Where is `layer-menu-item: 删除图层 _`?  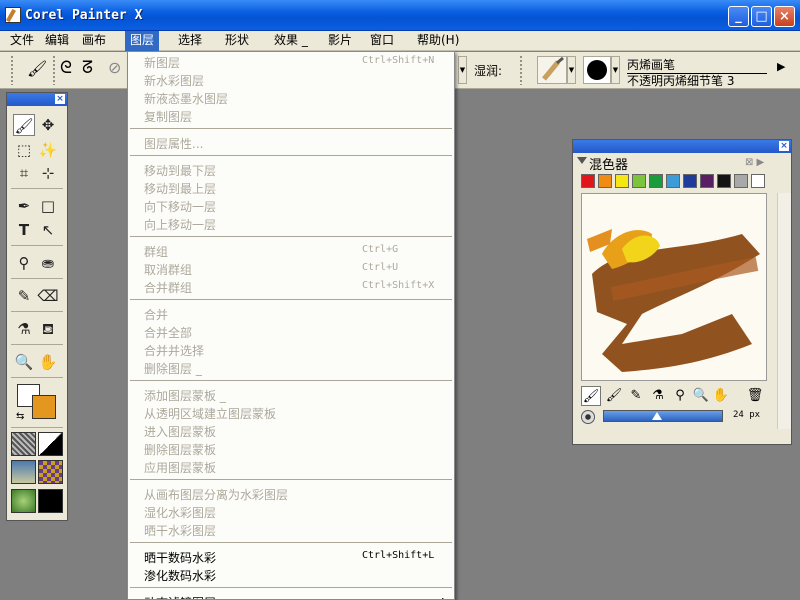
layer-menu-item: 删除图层 _ is located at coordinates (291, 368).